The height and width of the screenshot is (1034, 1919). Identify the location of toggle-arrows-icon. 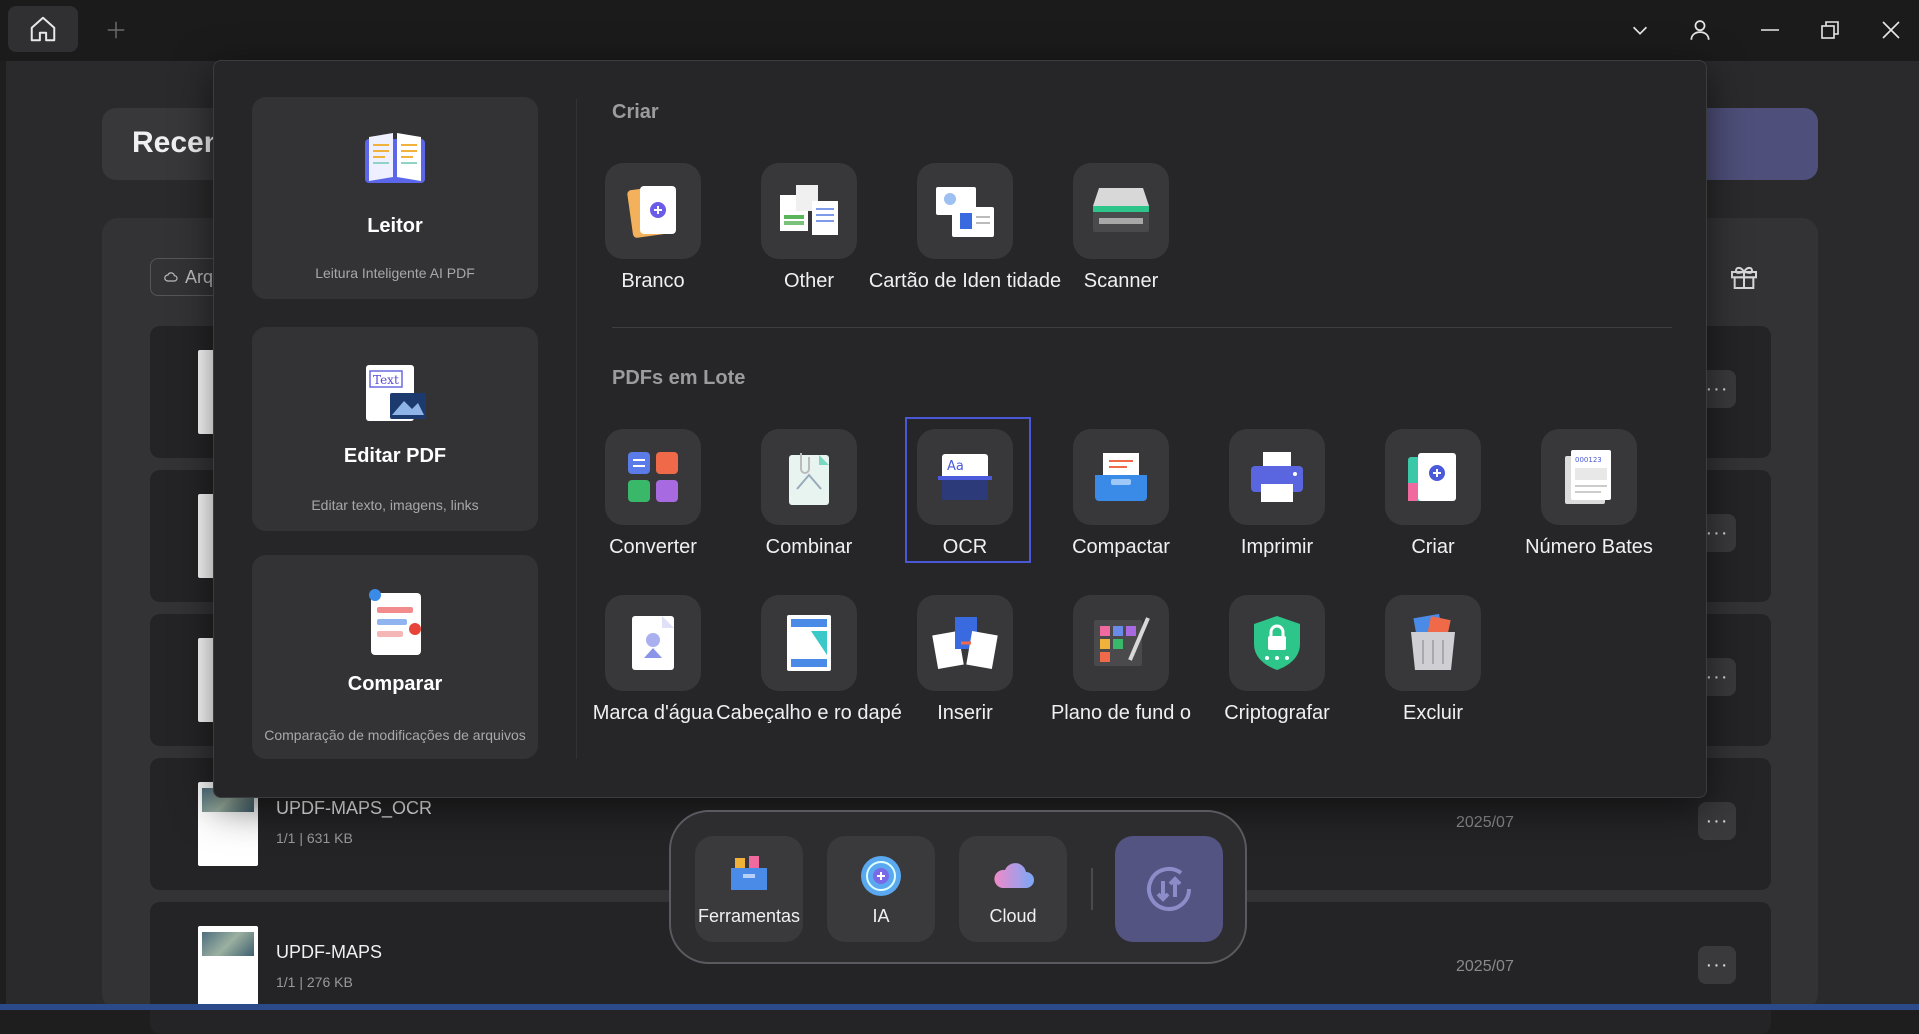
(1169, 889).